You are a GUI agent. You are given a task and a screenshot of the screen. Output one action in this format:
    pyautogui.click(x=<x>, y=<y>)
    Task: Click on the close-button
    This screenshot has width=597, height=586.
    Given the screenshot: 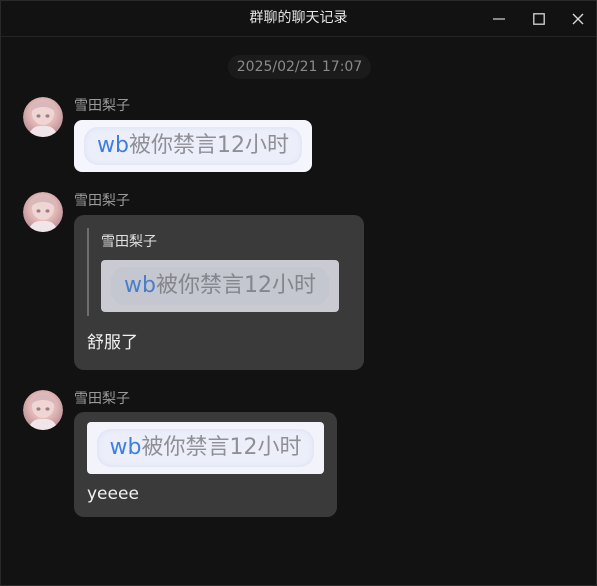 What is the action you would take?
    pyautogui.click(x=578, y=19)
    